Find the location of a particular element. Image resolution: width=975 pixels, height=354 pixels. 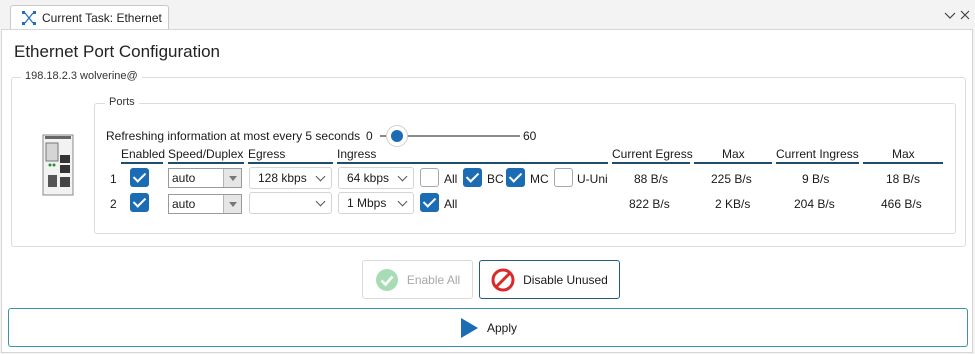

apply-label: Apply is located at coordinates (502, 327).